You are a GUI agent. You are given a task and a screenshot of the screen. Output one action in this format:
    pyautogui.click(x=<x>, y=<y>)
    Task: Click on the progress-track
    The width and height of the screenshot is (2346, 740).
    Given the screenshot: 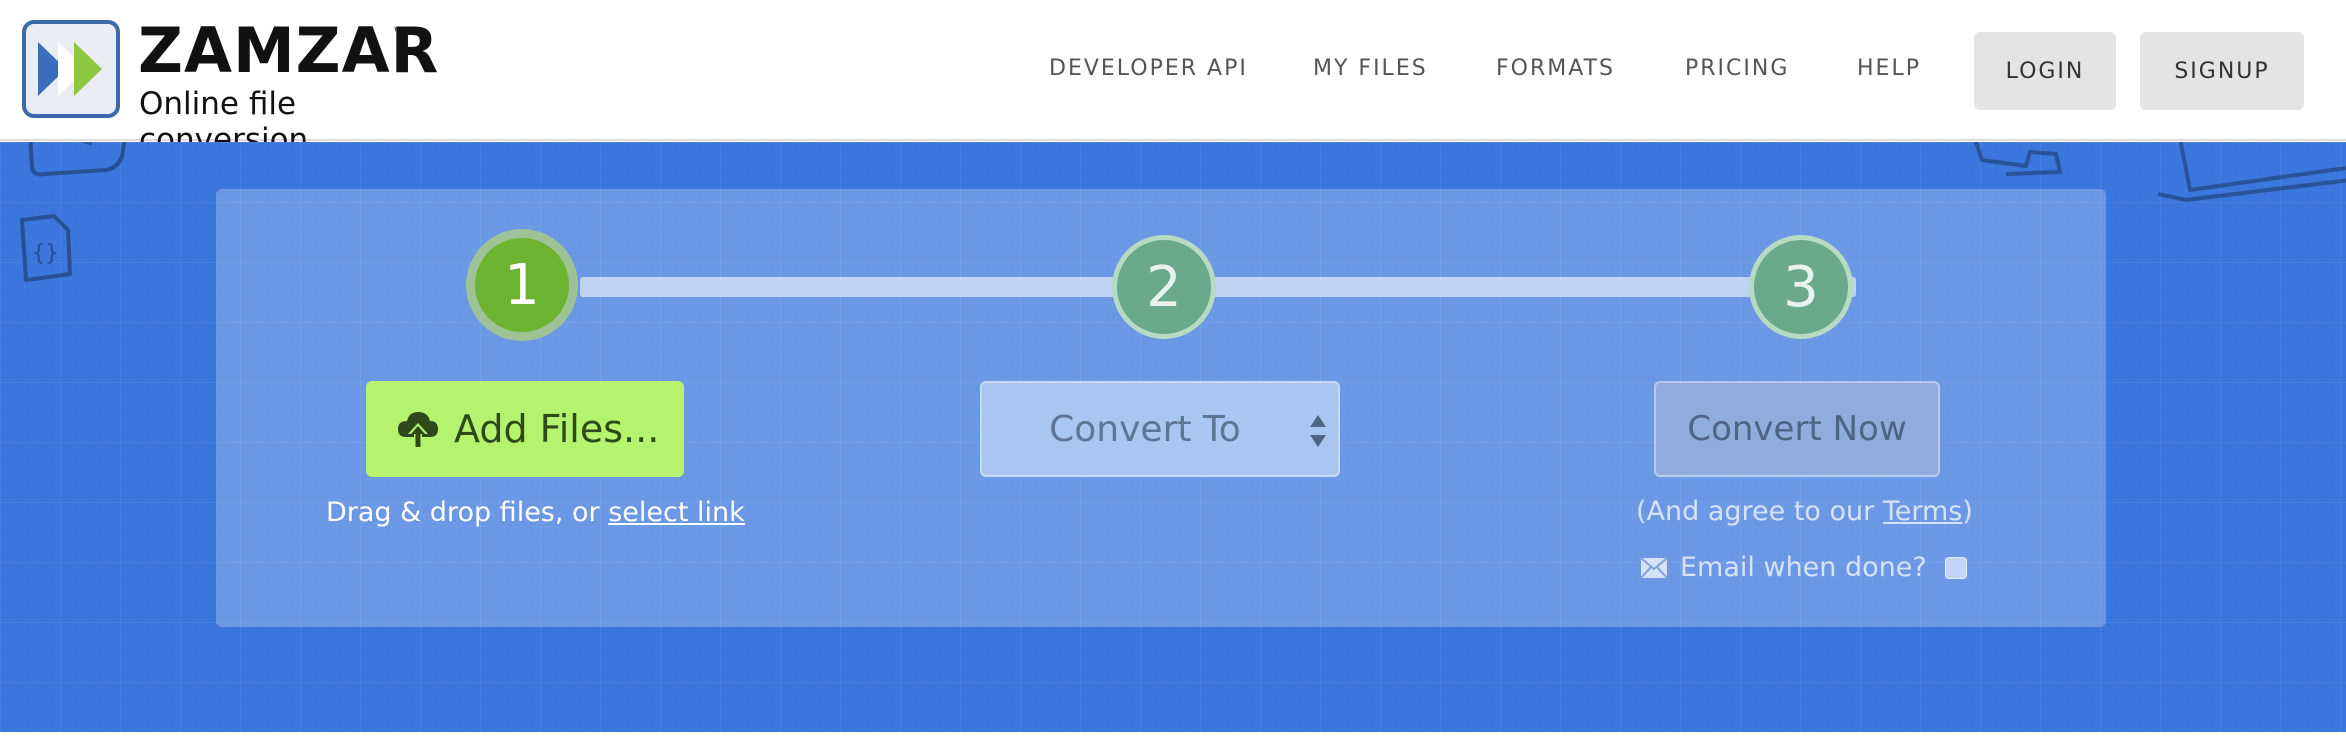 What is the action you would take?
    pyautogui.click(x=1218, y=287)
    